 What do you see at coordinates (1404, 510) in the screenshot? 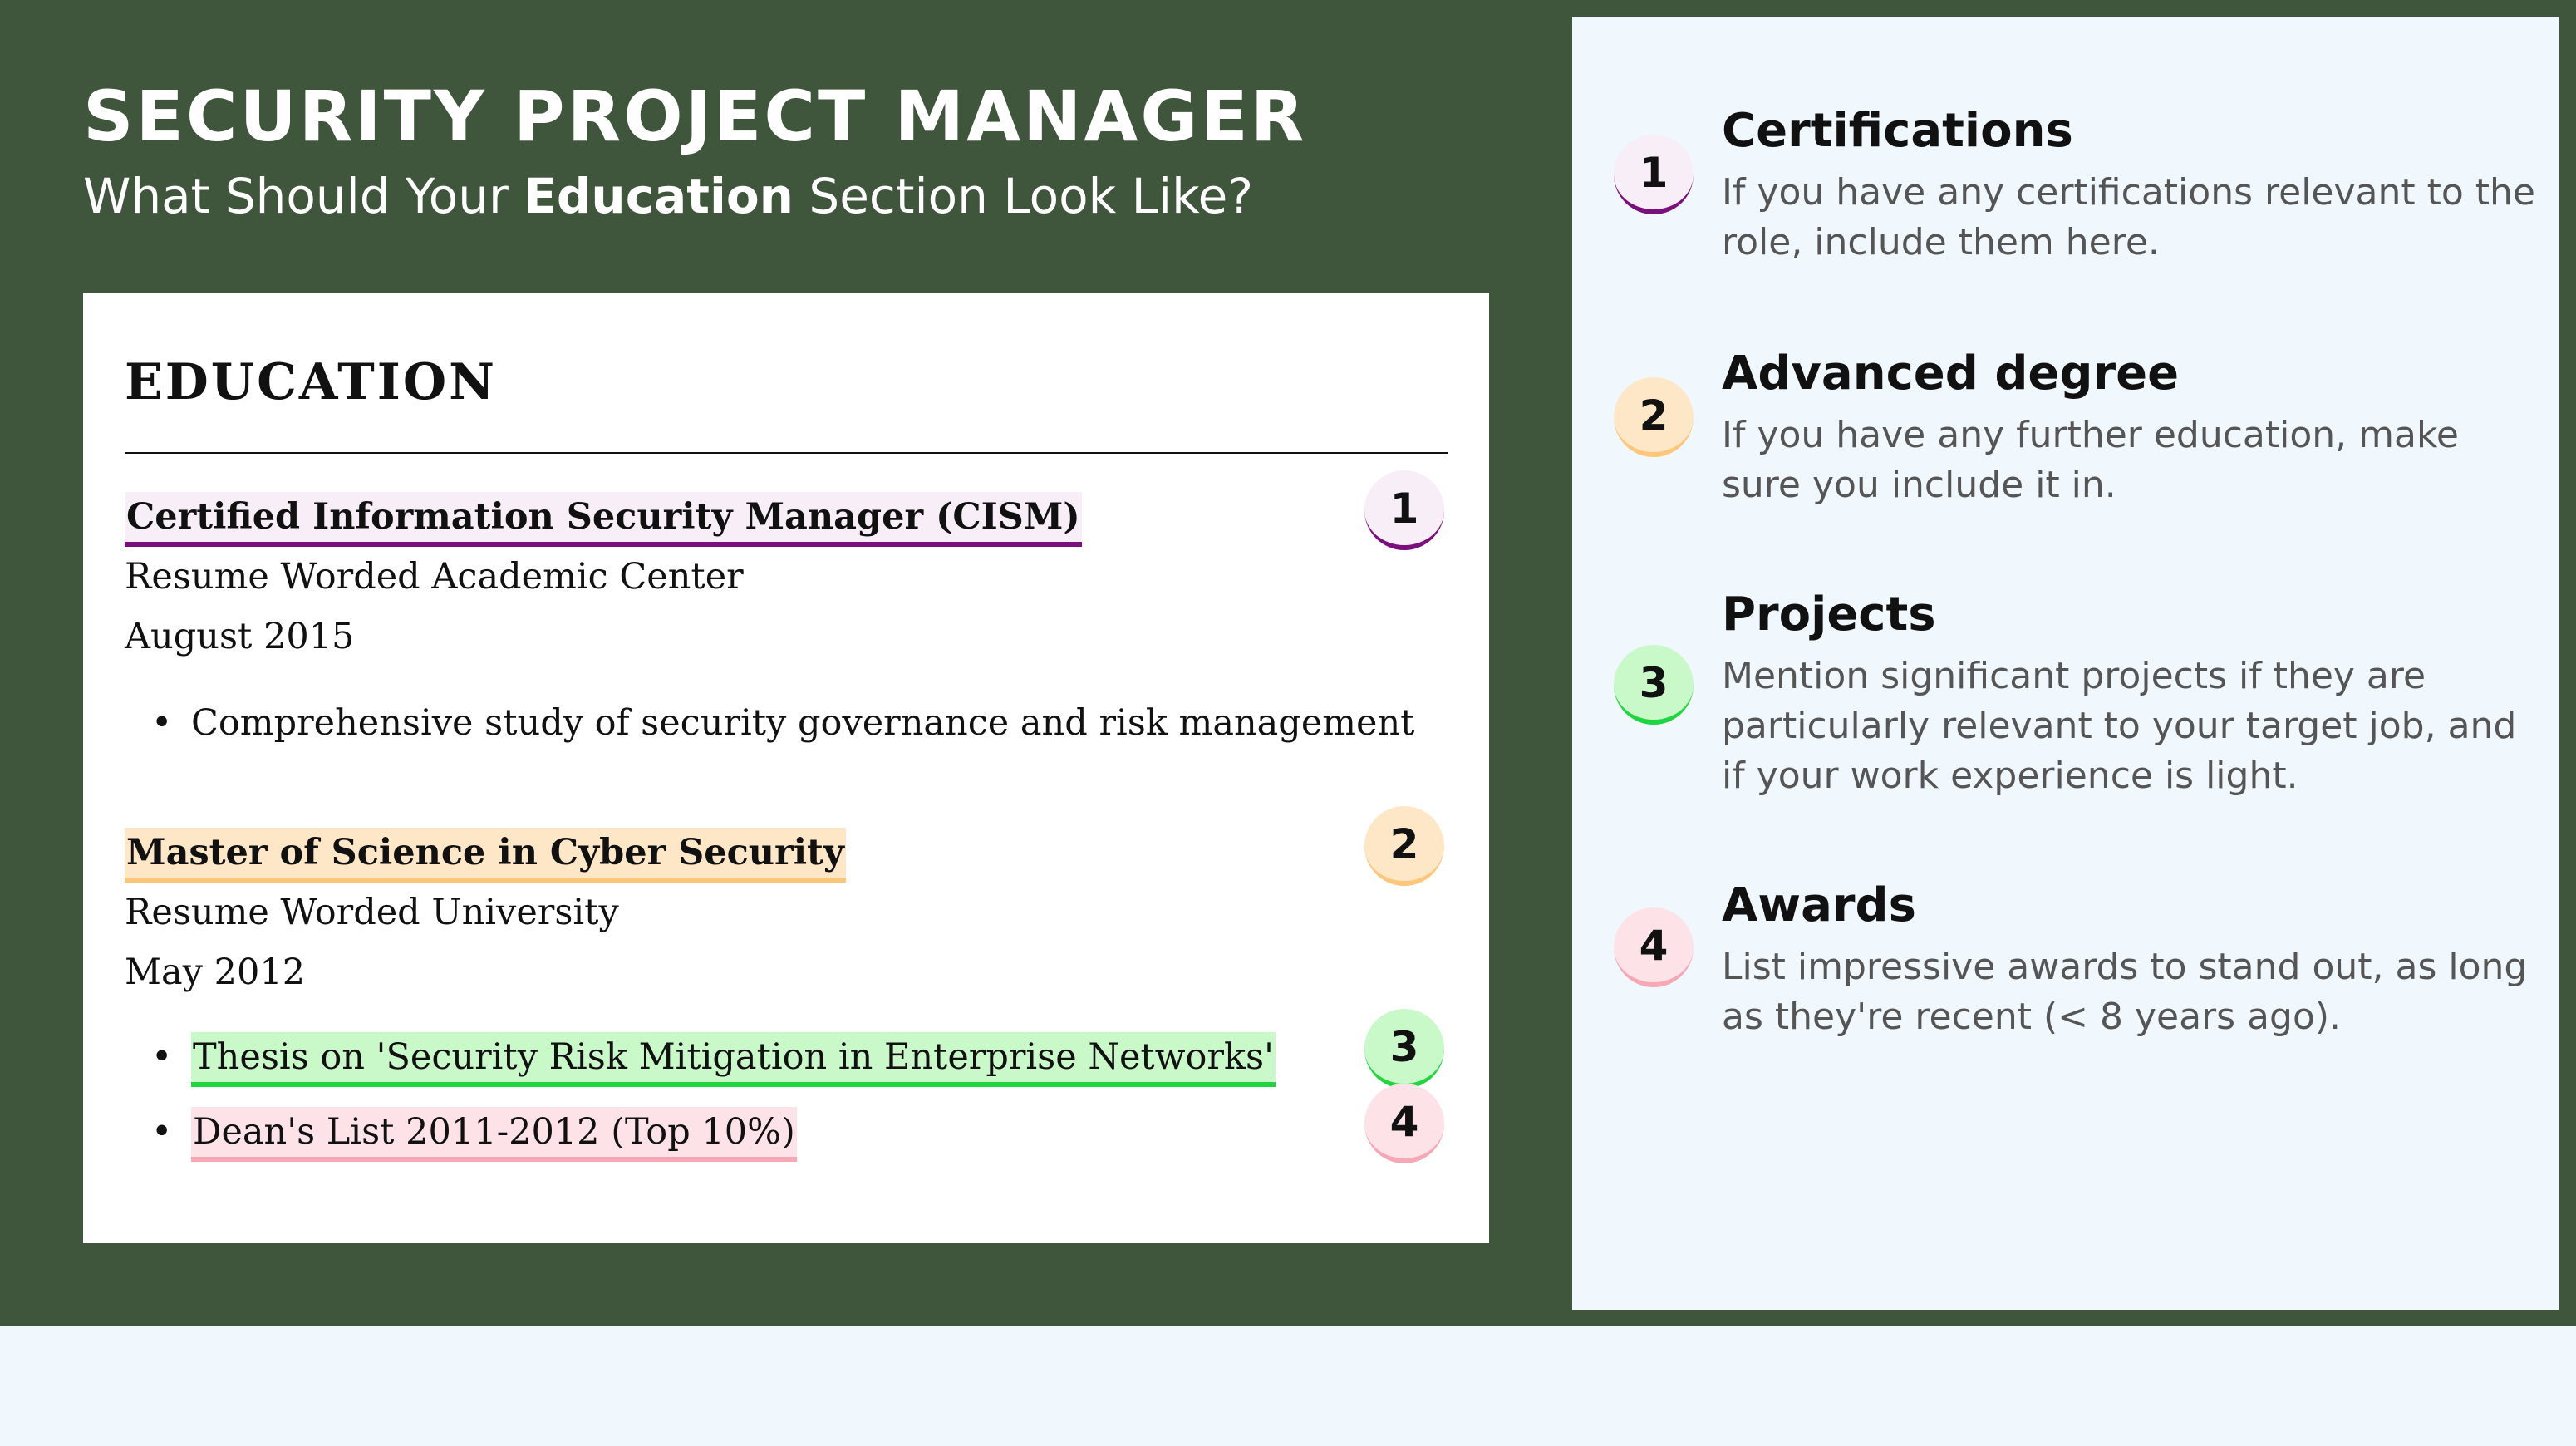
I see `number-badge-1: 1` at bounding box center [1404, 510].